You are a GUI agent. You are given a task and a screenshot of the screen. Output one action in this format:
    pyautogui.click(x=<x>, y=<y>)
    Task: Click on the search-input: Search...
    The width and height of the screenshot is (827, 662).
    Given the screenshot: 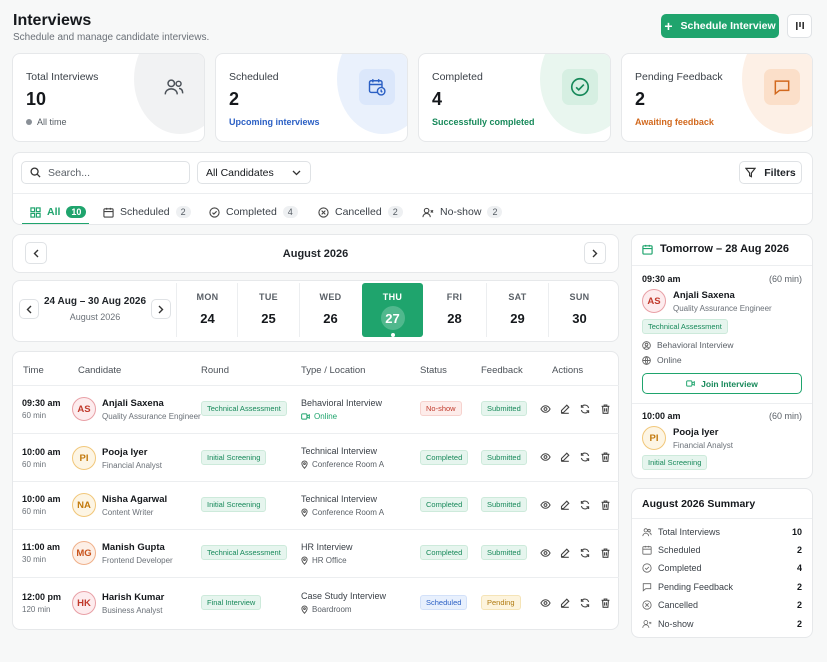 What is the action you would take?
    pyautogui.click(x=105, y=172)
    